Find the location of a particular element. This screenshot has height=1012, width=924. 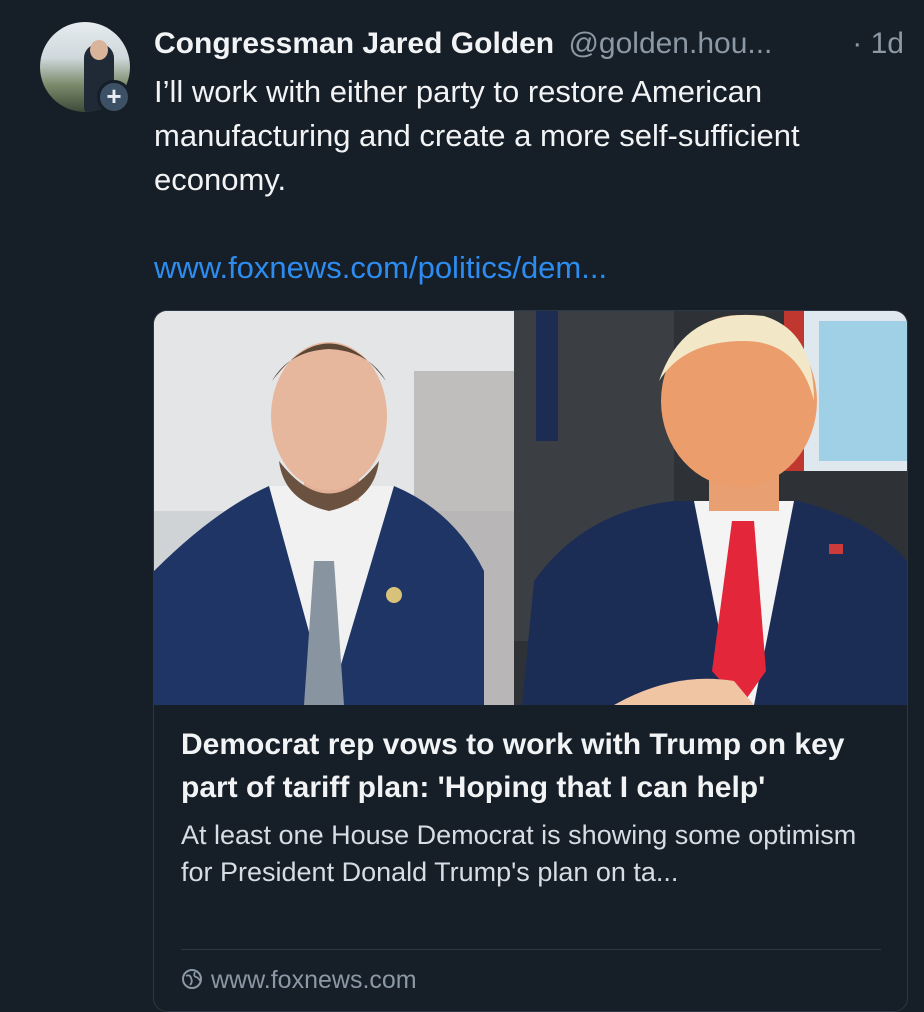

card-domain-row: www.foxnews.com is located at coordinates (299, 980).